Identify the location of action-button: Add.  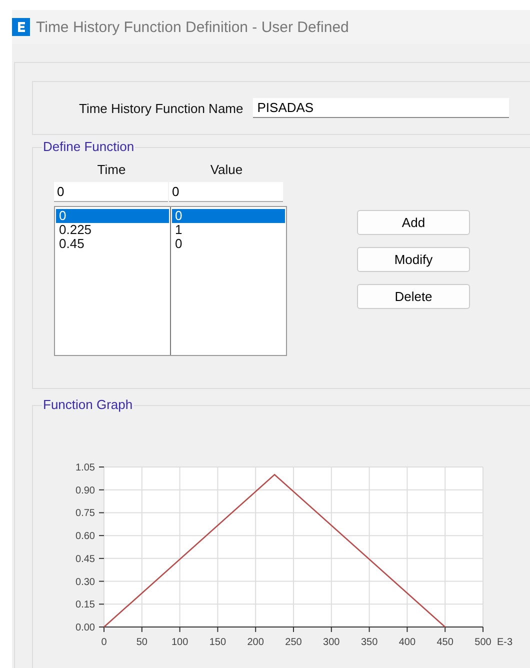
(413, 222).